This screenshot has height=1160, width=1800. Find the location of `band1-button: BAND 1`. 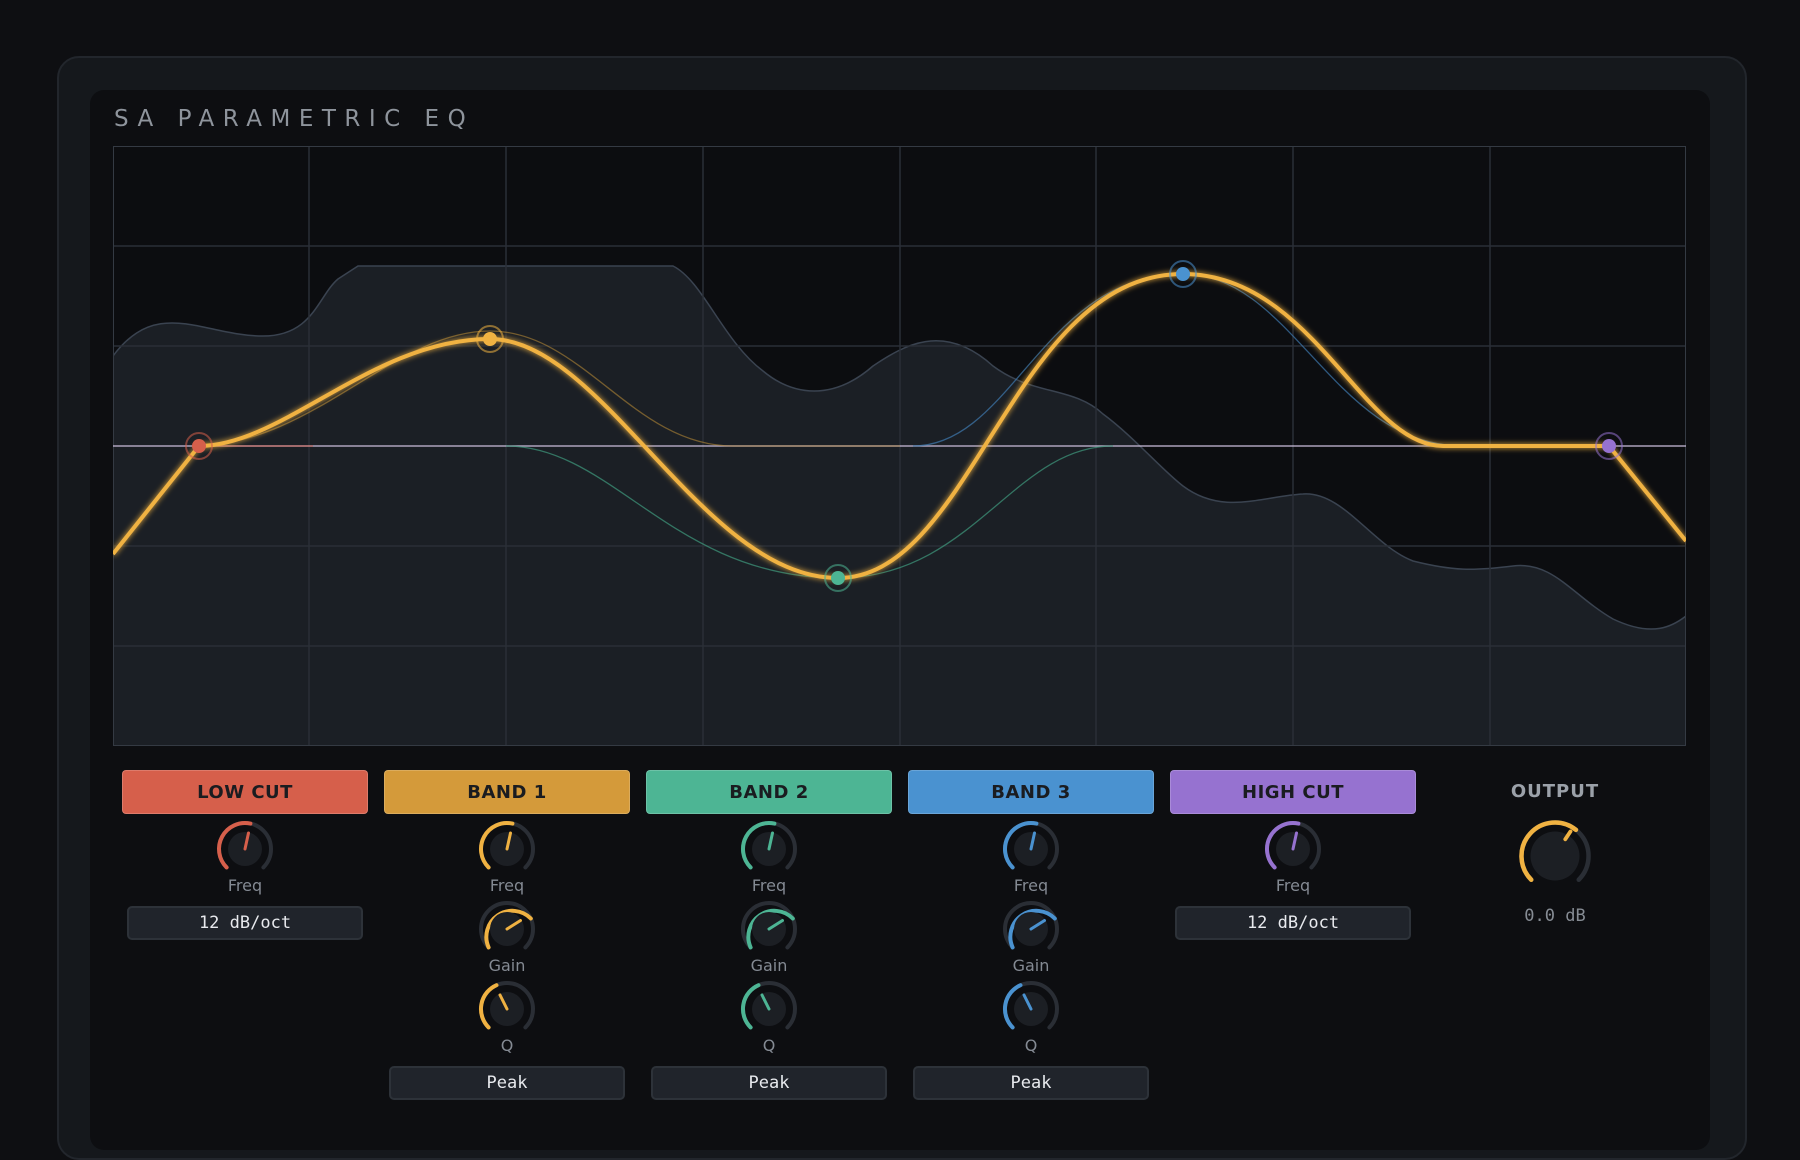

band1-button: BAND 1 is located at coordinates (507, 792).